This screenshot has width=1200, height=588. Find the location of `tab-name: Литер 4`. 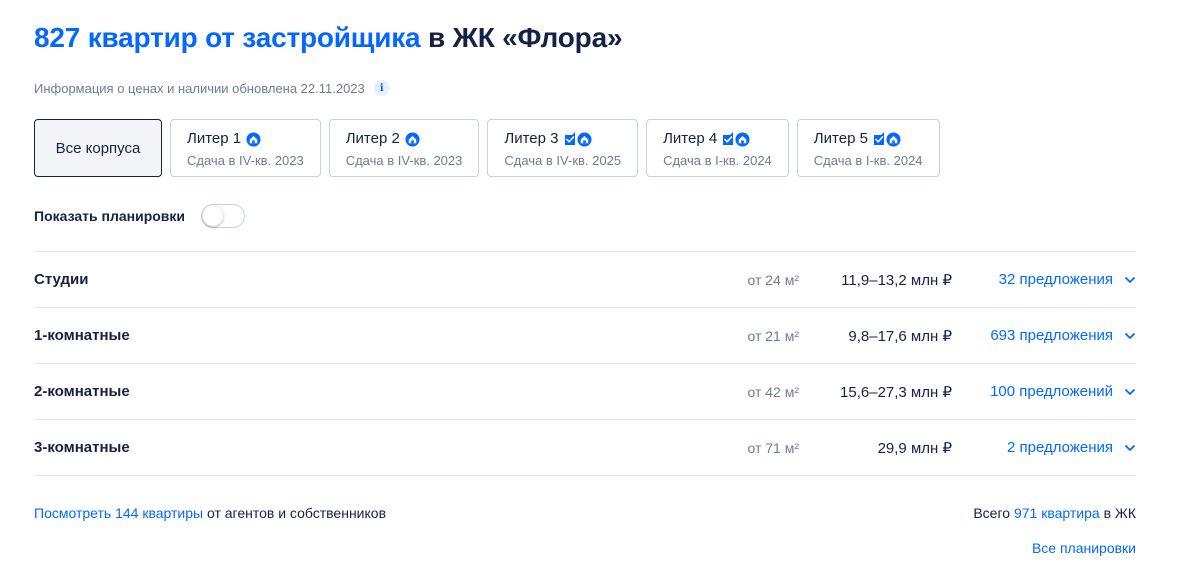

tab-name: Литер 4 is located at coordinates (717, 139).